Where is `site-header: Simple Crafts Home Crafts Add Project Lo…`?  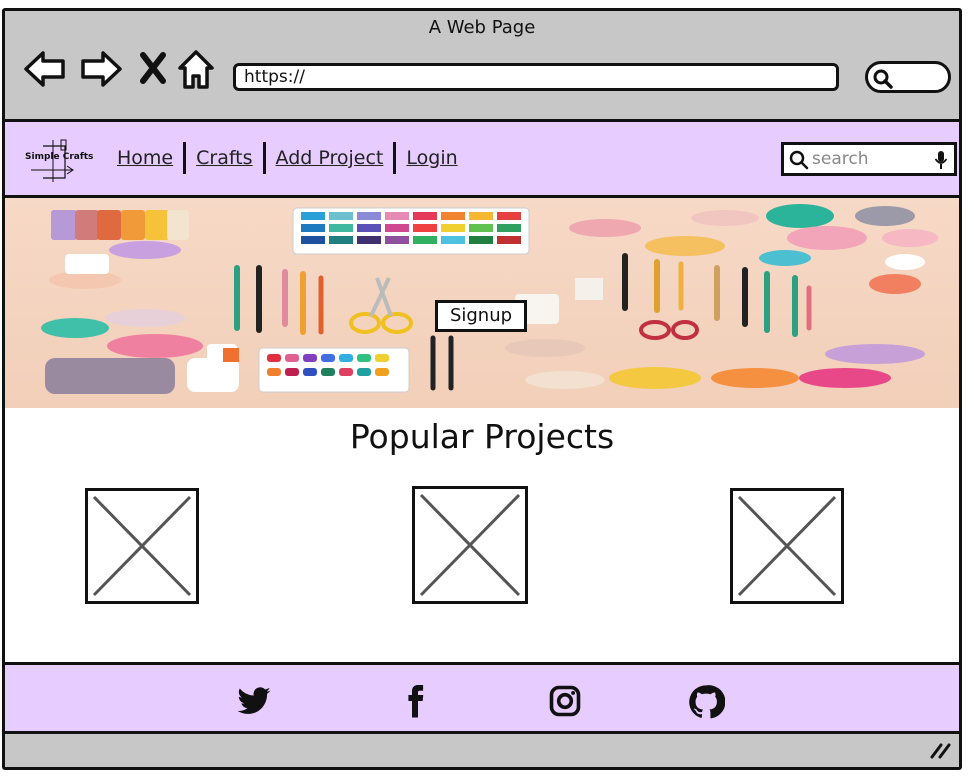
site-header: Simple Crafts Home Crafts Add Project Lo… is located at coordinates (482, 160).